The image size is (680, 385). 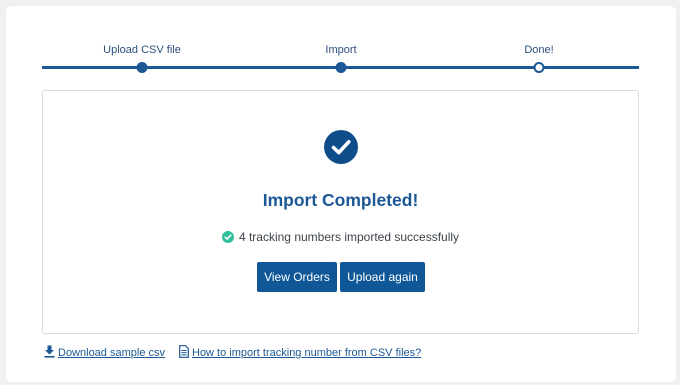 I want to click on step-label-import: Import, so click(x=341, y=50).